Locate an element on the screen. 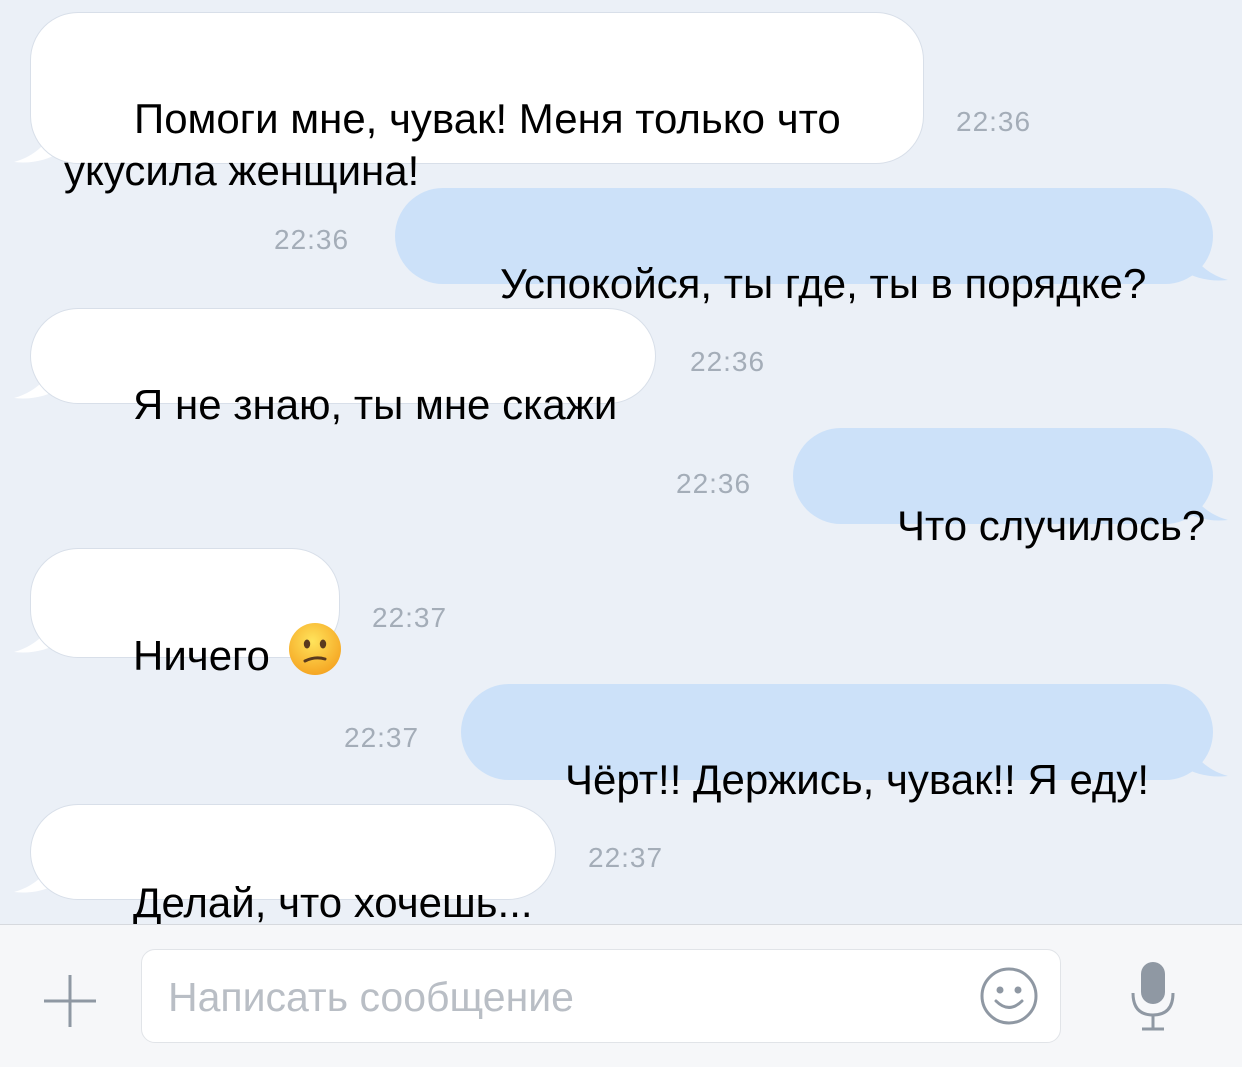 The width and height of the screenshot is (1242, 1067). voice-message-button is located at coordinates (1153, 996).